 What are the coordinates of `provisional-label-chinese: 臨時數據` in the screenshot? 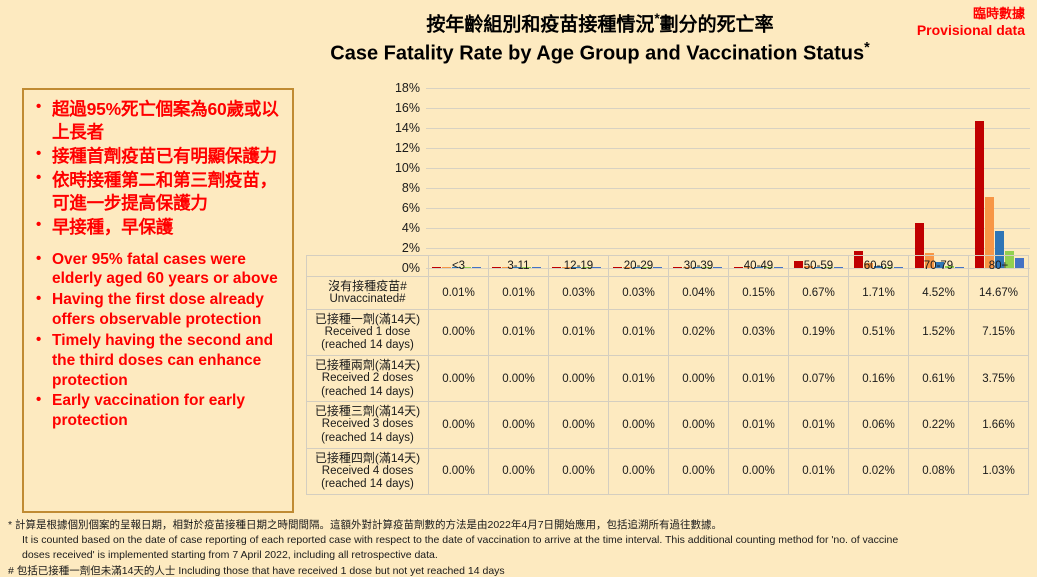 It's located at (998, 13).